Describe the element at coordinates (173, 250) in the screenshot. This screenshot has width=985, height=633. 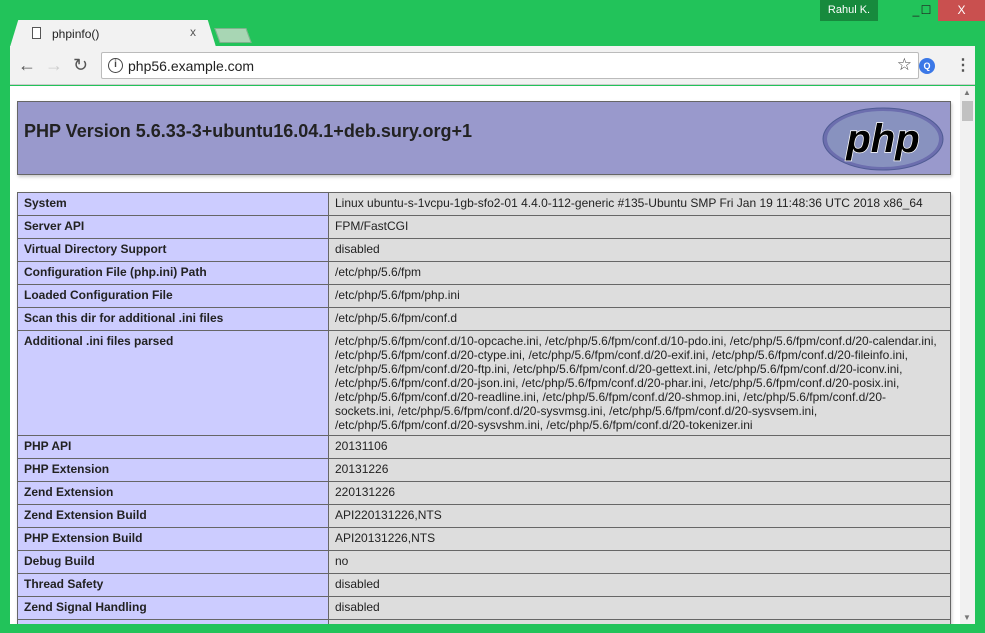
I see `row-key: Virtual Directory Support` at that location.